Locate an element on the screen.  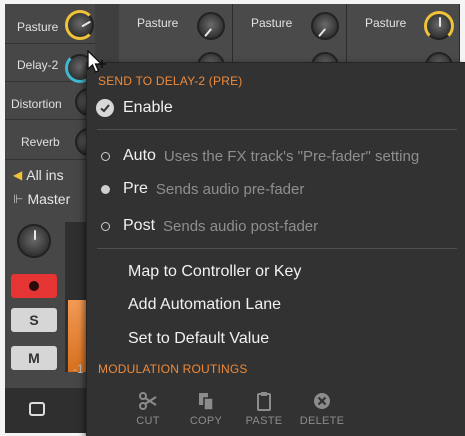
menu-item-label: Set to Default Value is located at coordinates (199, 338).